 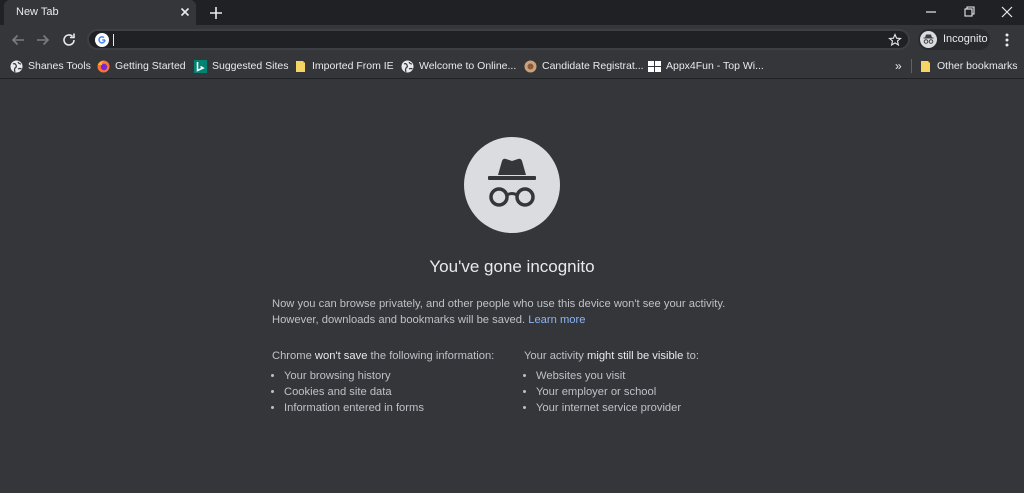 What do you see at coordinates (895, 40) in the screenshot?
I see `star-bookmark-icon` at bounding box center [895, 40].